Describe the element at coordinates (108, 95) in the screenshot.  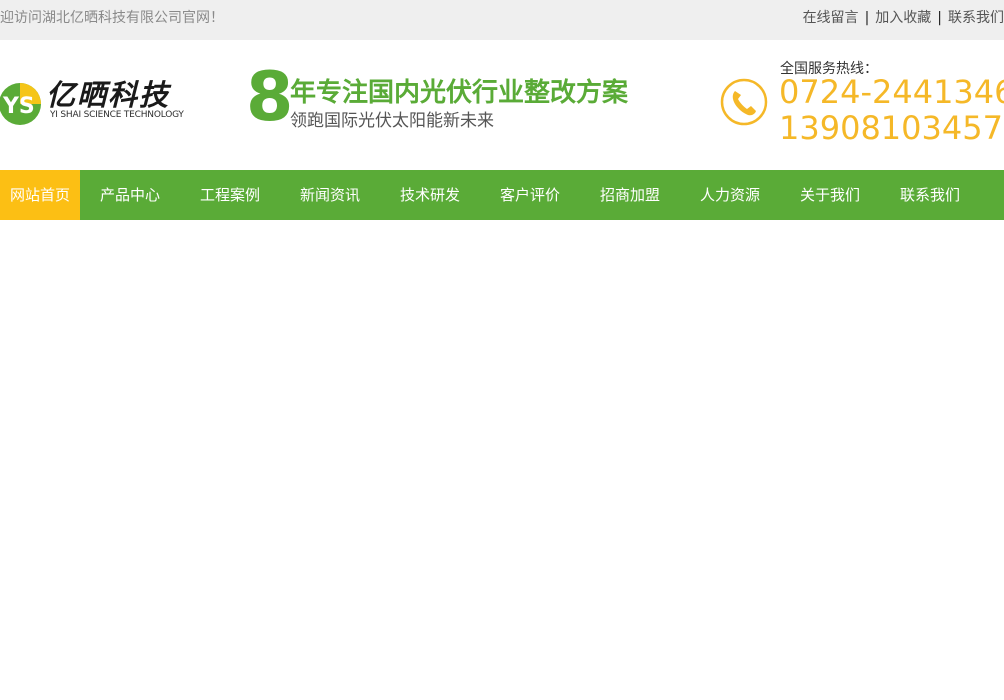
I see `logo-chinese-name: 亿晒科技` at that location.